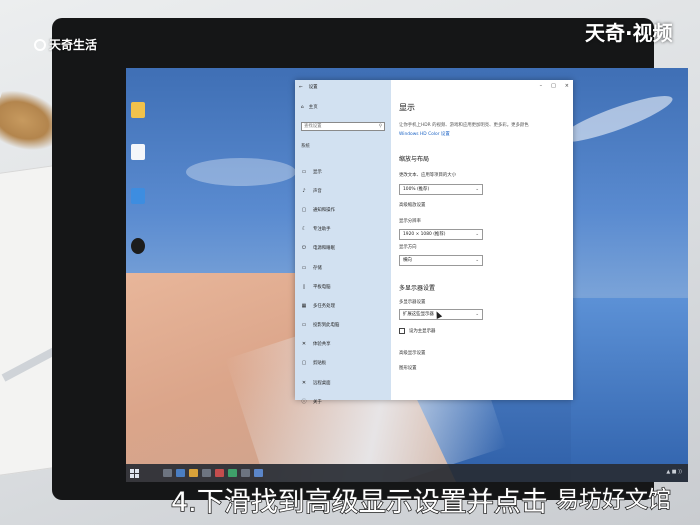 The width and height of the screenshot is (700, 525). What do you see at coordinates (422, 331) in the screenshot?
I see `checkbox-label: 设为主显示器` at bounding box center [422, 331].